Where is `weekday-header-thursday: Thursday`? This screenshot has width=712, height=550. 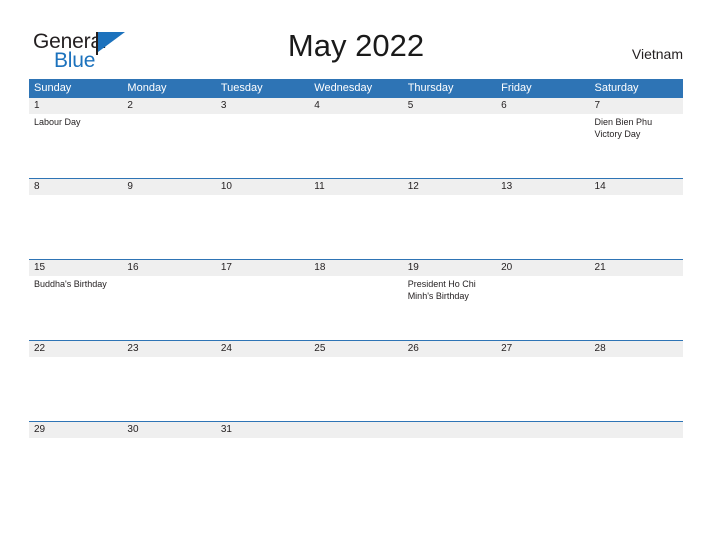 weekday-header-thursday: Thursday is located at coordinates (430, 88).